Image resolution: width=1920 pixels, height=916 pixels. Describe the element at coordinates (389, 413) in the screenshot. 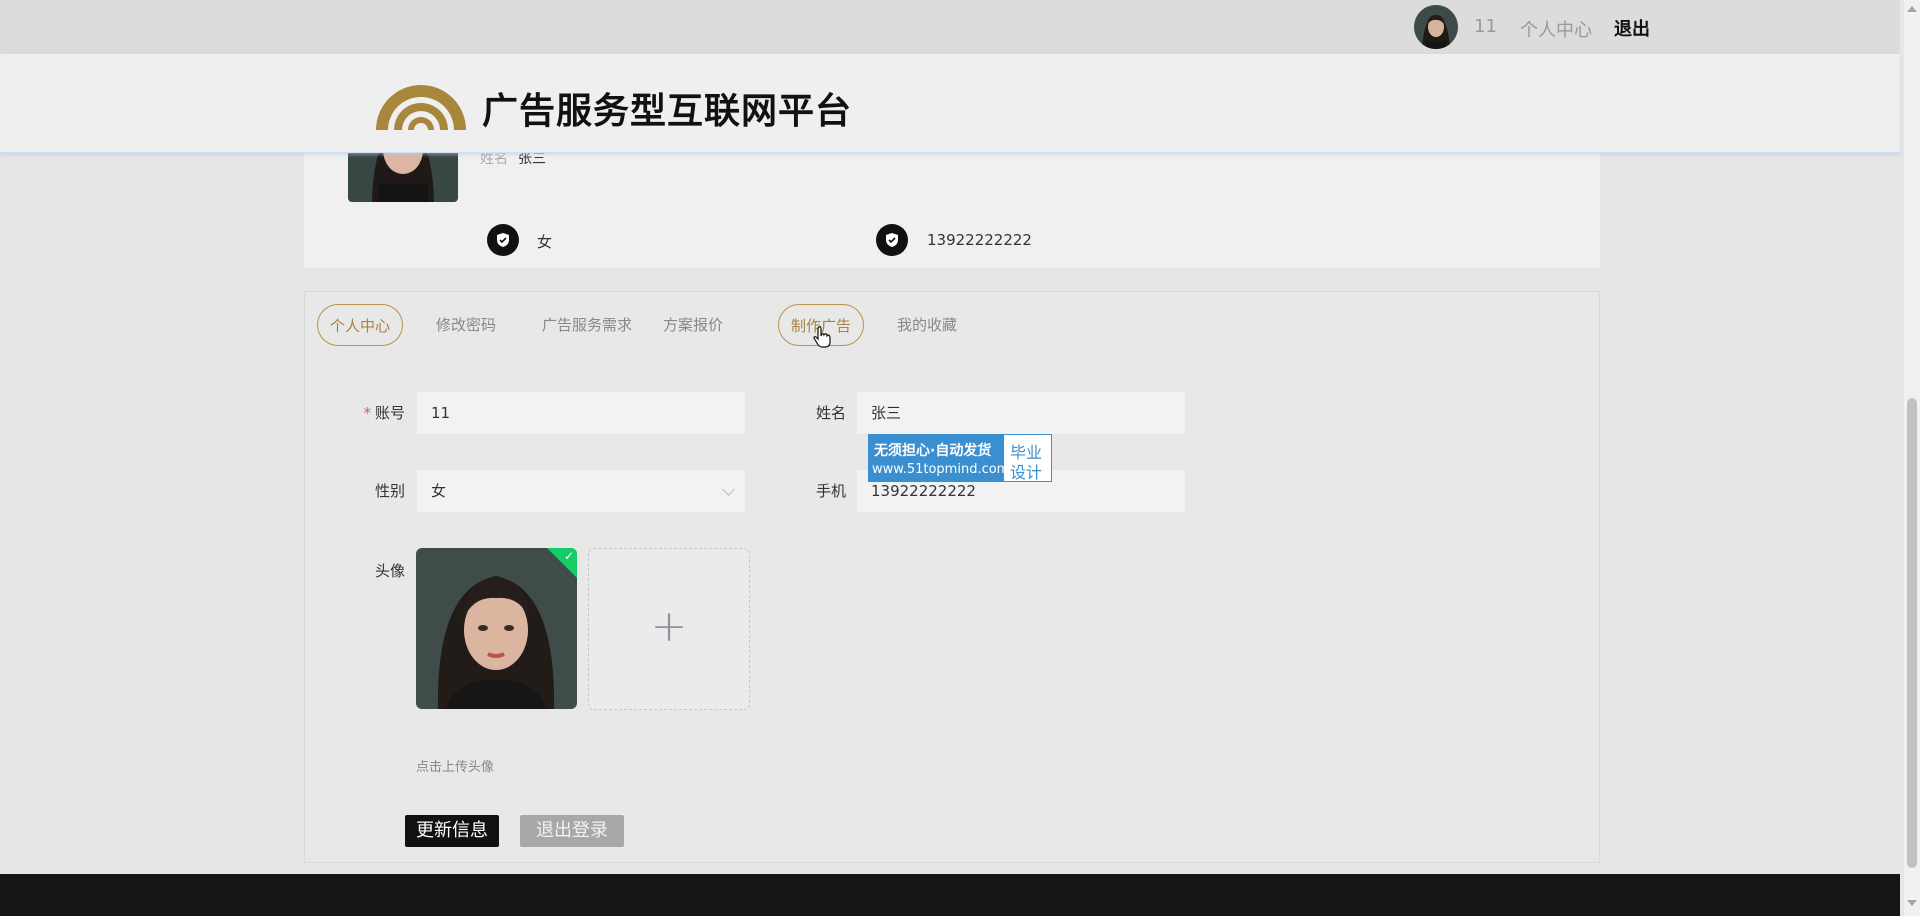

I see `account-label-text: 账号` at that location.